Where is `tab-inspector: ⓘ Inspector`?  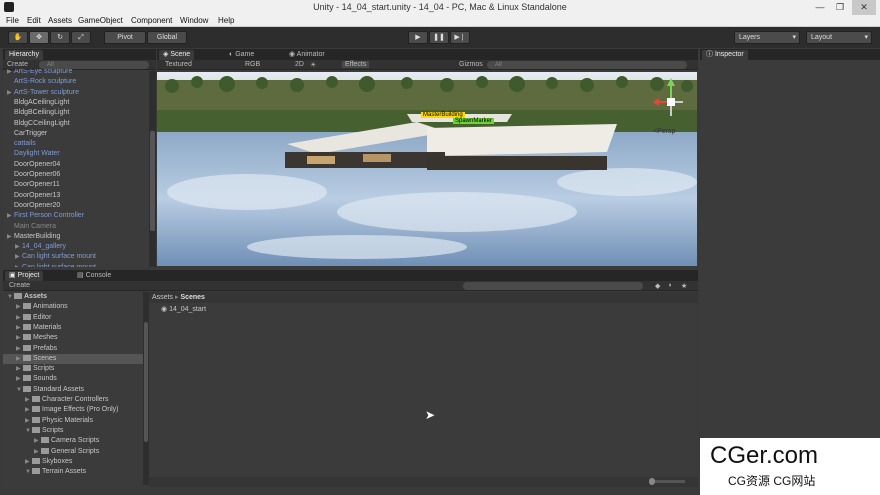 tab-inspector: ⓘ Inspector is located at coordinates (725, 55).